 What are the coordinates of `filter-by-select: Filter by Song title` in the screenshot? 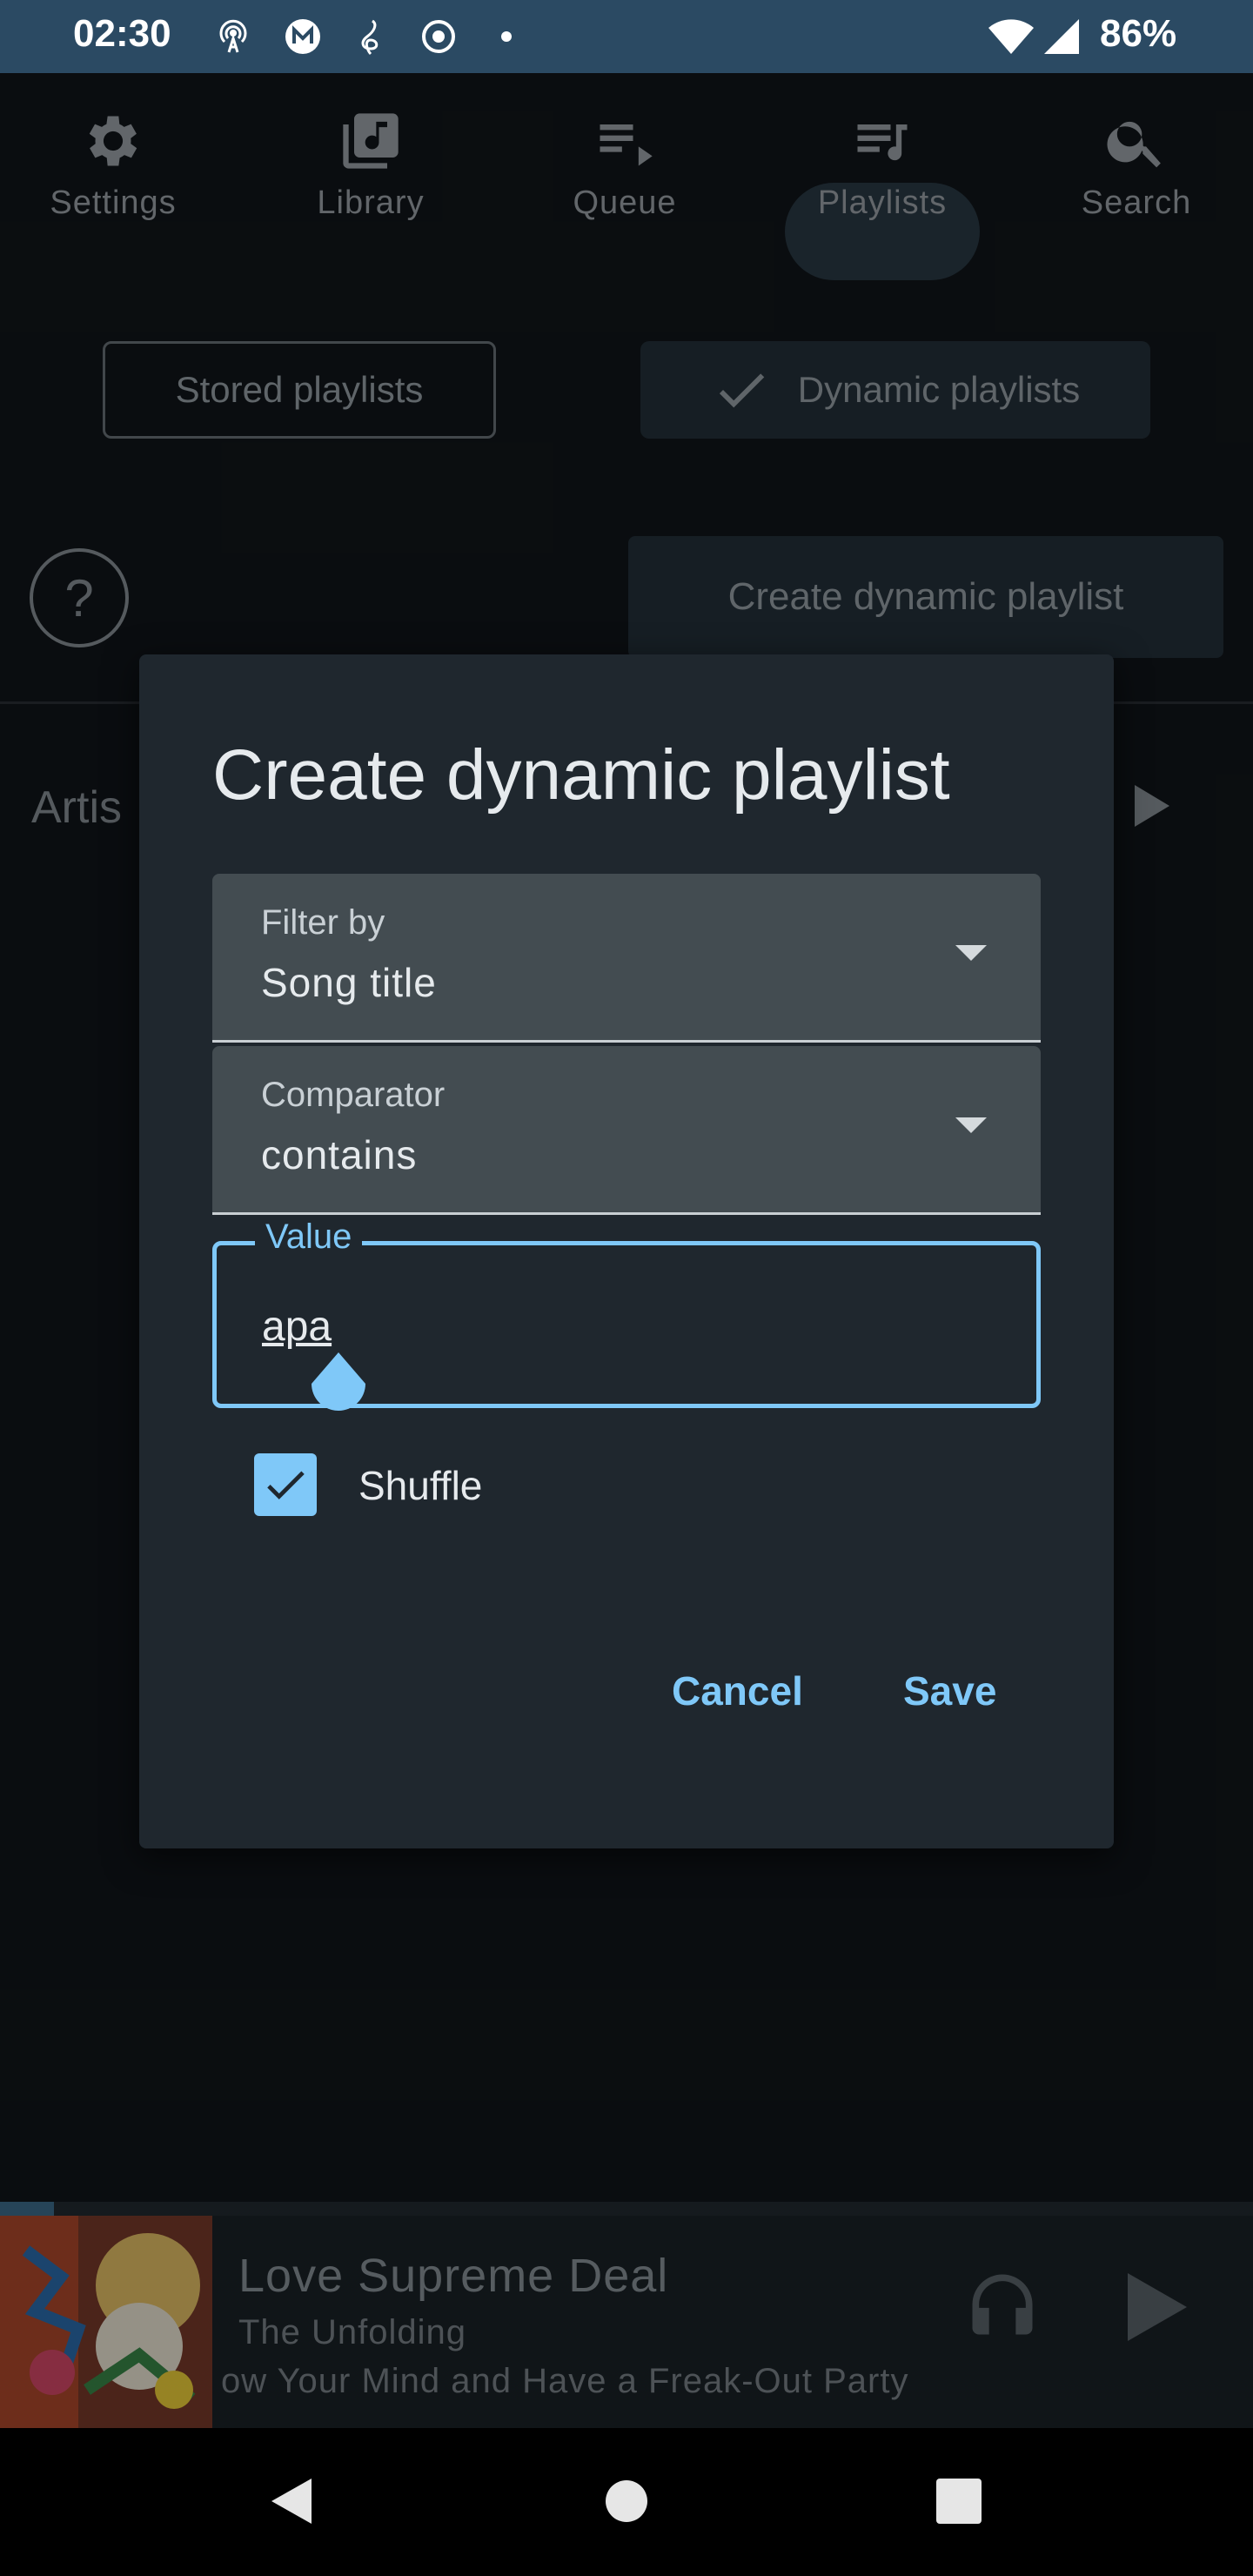 It's located at (626, 959).